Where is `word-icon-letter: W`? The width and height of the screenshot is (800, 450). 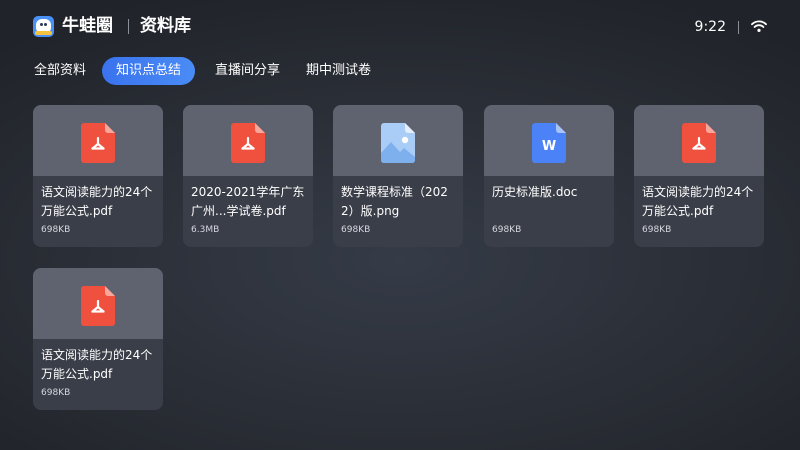 word-icon-letter: W is located at coordinates (549, 146).